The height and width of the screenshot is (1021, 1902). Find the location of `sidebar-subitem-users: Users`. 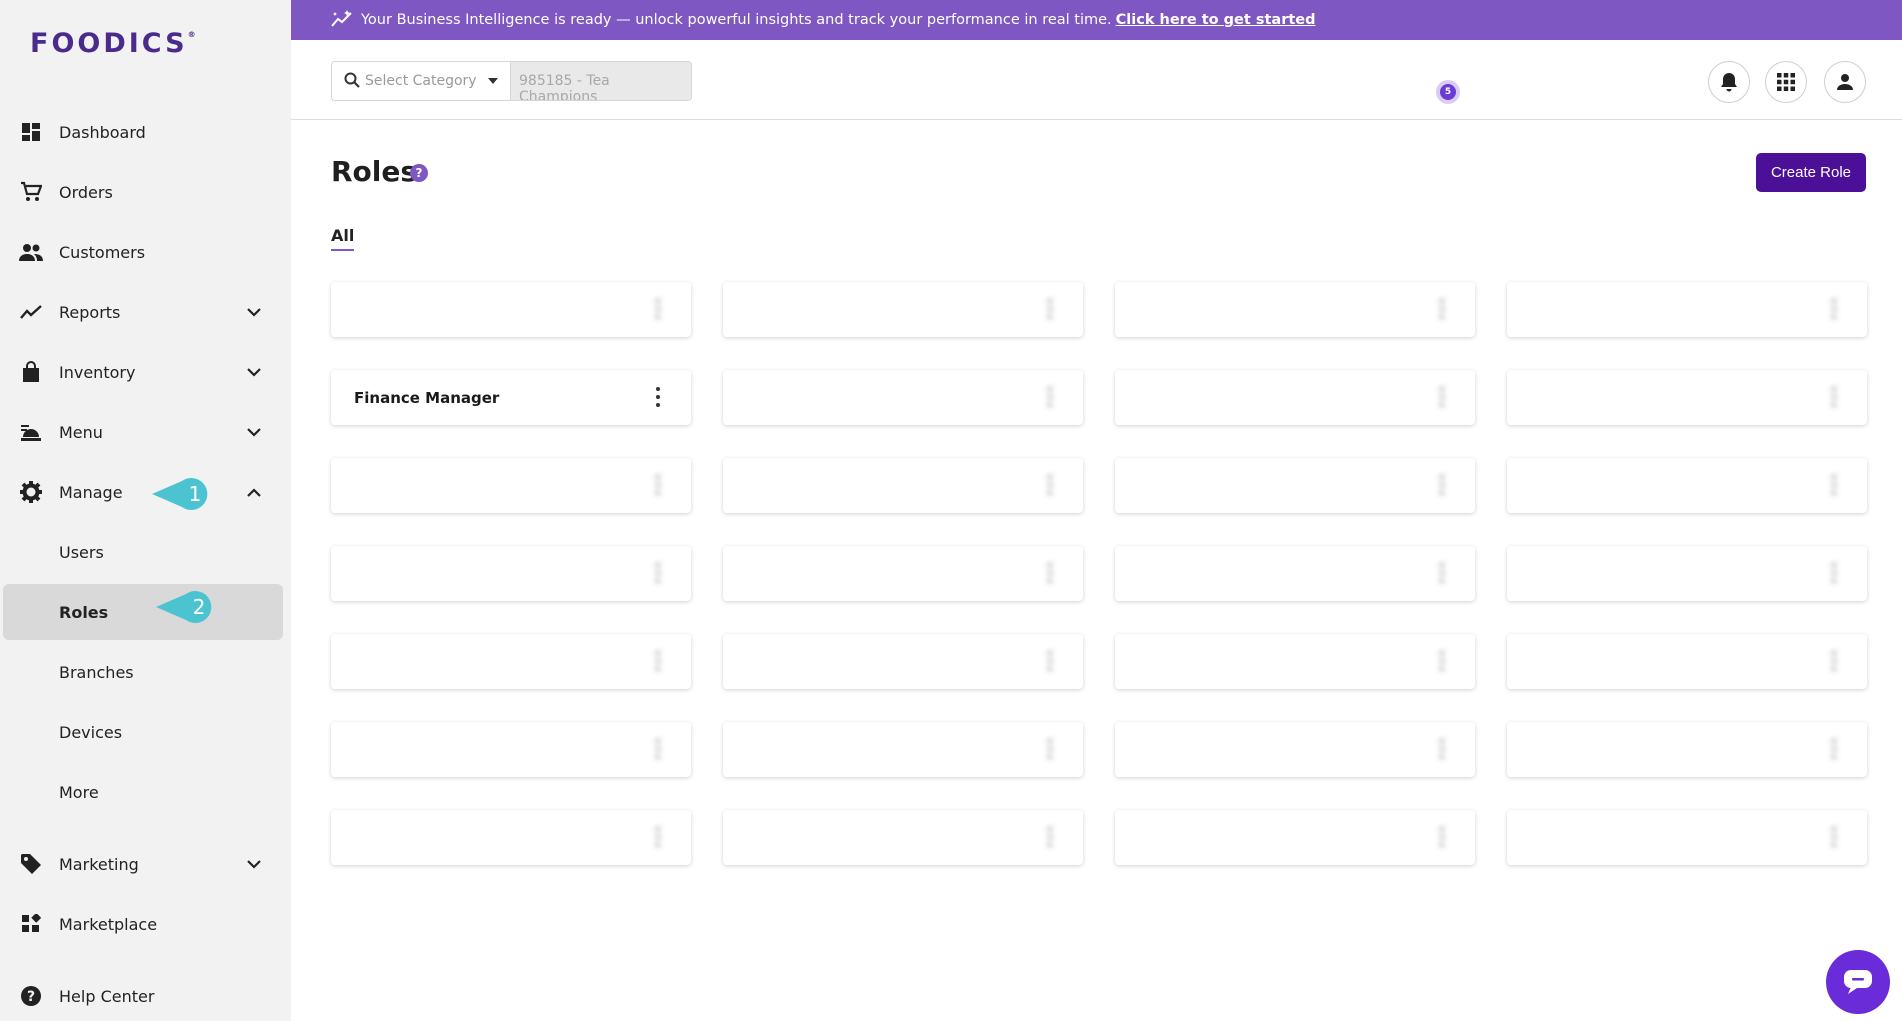

sidebar-subitem-users: Users is located at coordinates (143, 552).